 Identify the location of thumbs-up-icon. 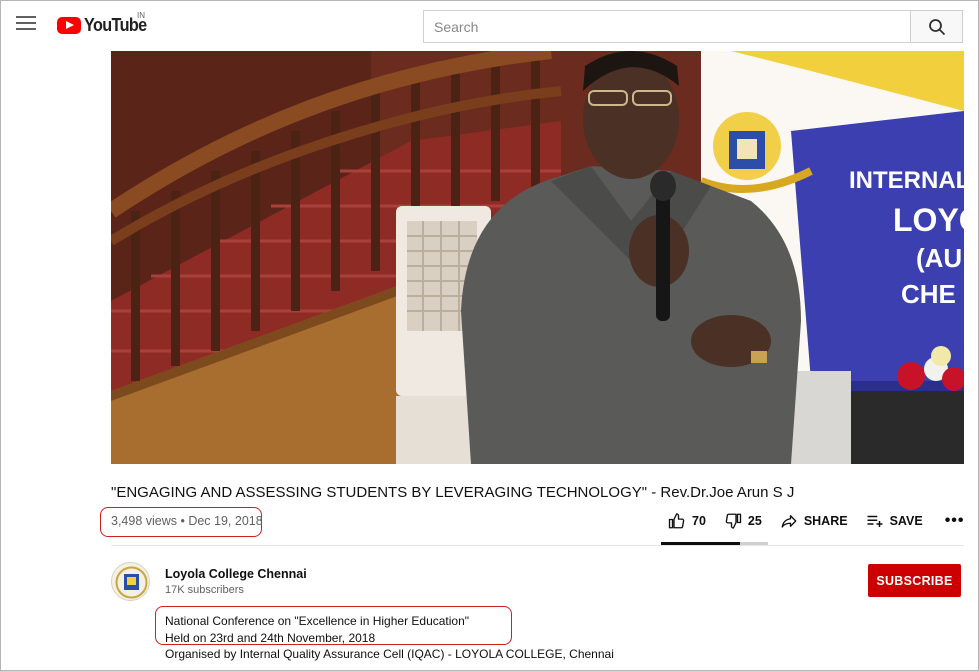
(676, 521).